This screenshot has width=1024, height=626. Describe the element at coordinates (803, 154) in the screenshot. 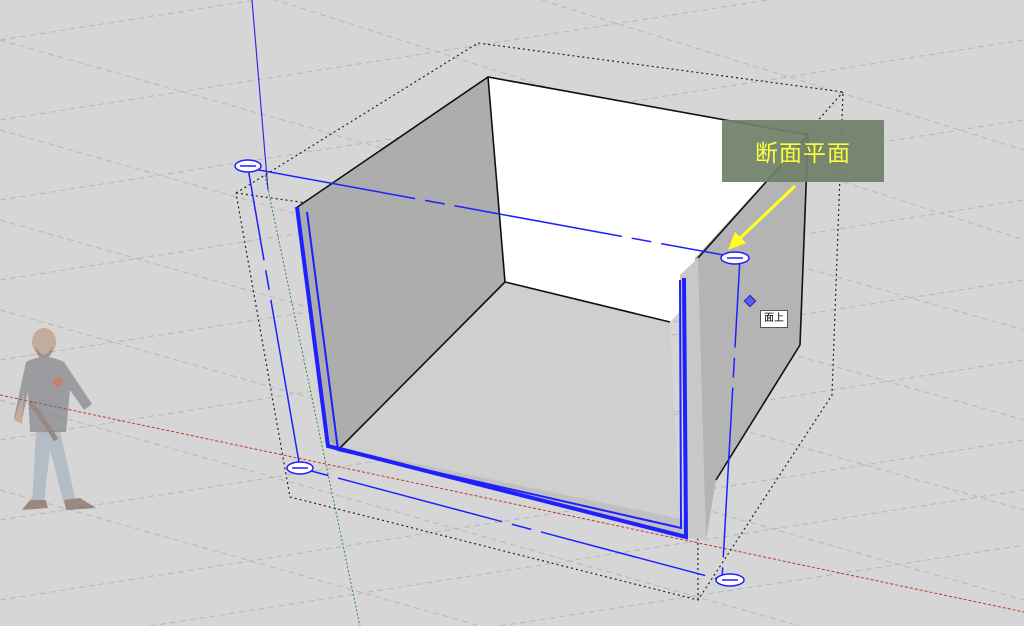

I see `callout-label: 断面平面` at that location.